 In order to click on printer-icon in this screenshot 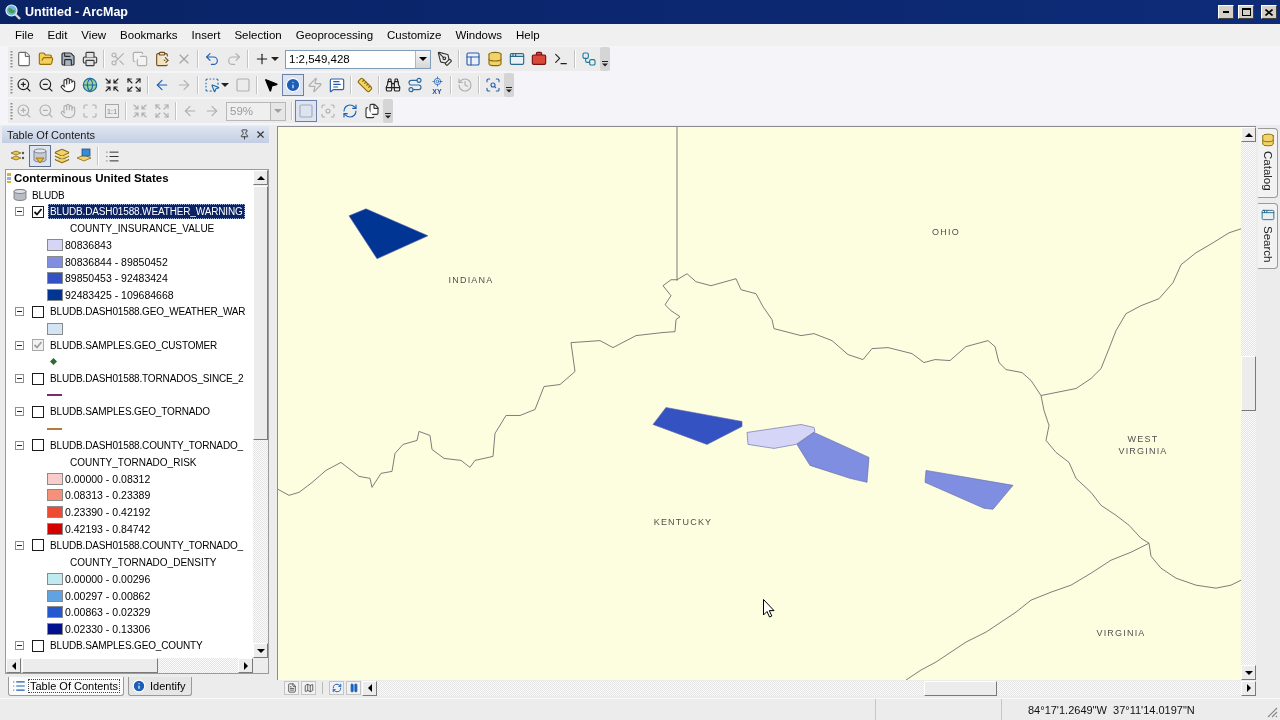, I will do `click(90, 59)`.